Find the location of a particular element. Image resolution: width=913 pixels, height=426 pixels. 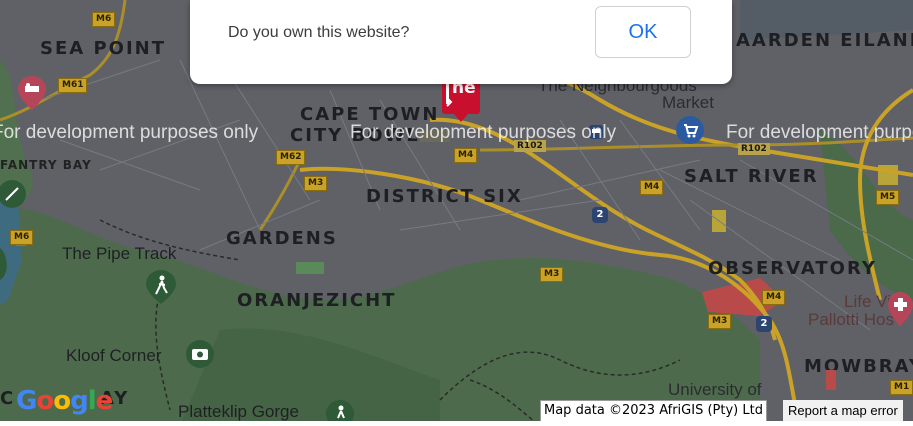

dialog-message: Do you own this website? is located at coordinates (319, 32).